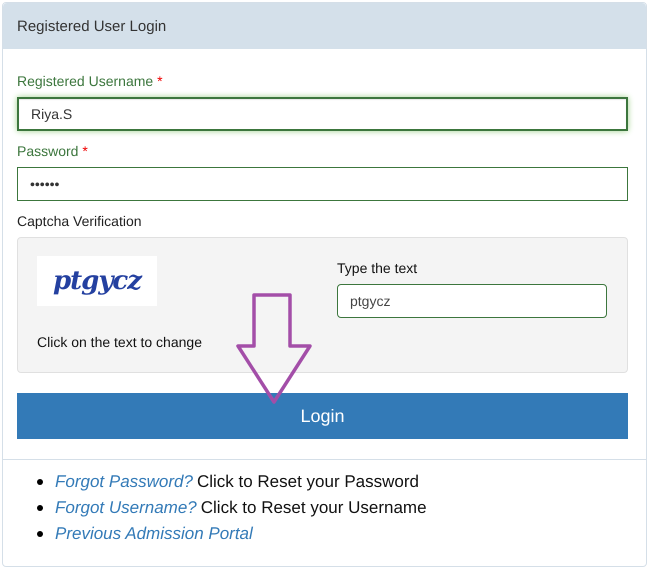 This screenshot has height=585, width=653. What do you see at coordinates (322, 114) in the screenshot?
I see `input-field: Riya.S` at bounding box center [322, 114].